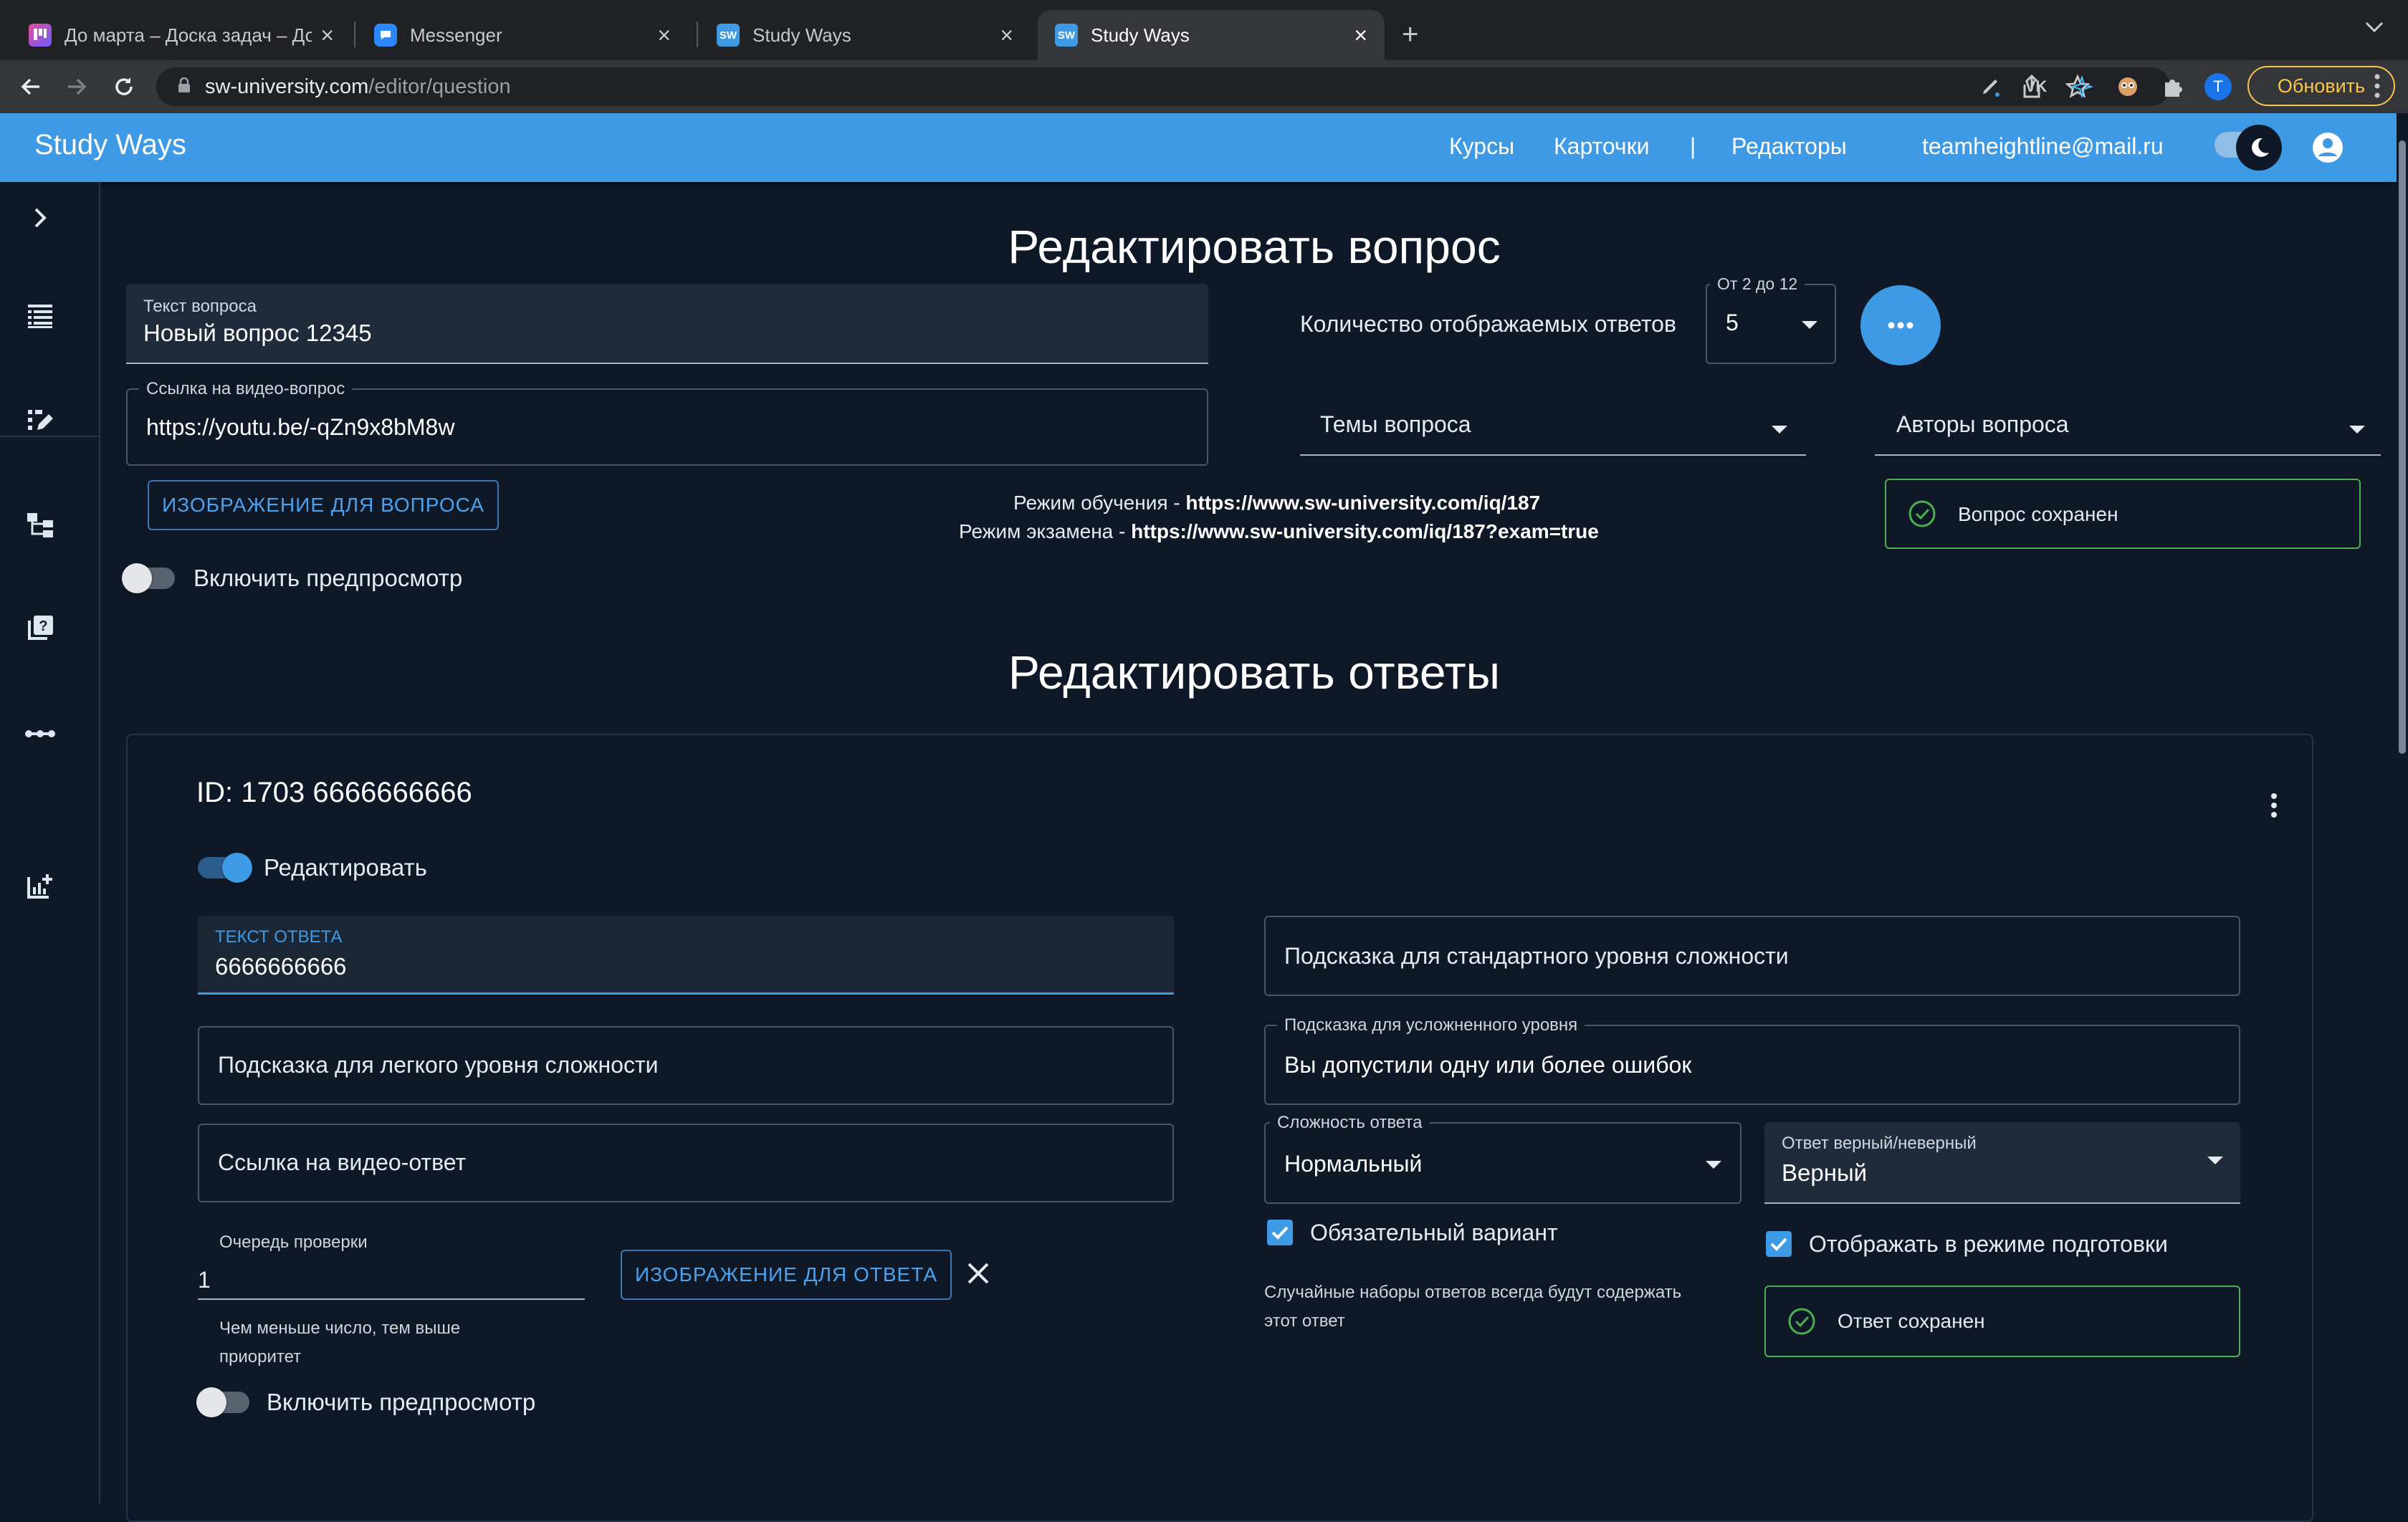 The height and width of the screenshot is (1522, 2408). What do you see at coordinates (1601, 147) in the screenshot?
I see `nav-cards: Карточки` at bounding box center [1601, 147].